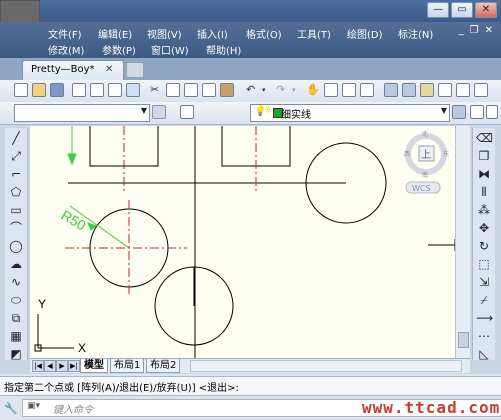 The width and height of the screenshot is (501, 420). Describe the element at coordinates (350, 113) in the screenshot. I see `layer-dropdown: 💡 ☼ 细实线 ▼` at that location.